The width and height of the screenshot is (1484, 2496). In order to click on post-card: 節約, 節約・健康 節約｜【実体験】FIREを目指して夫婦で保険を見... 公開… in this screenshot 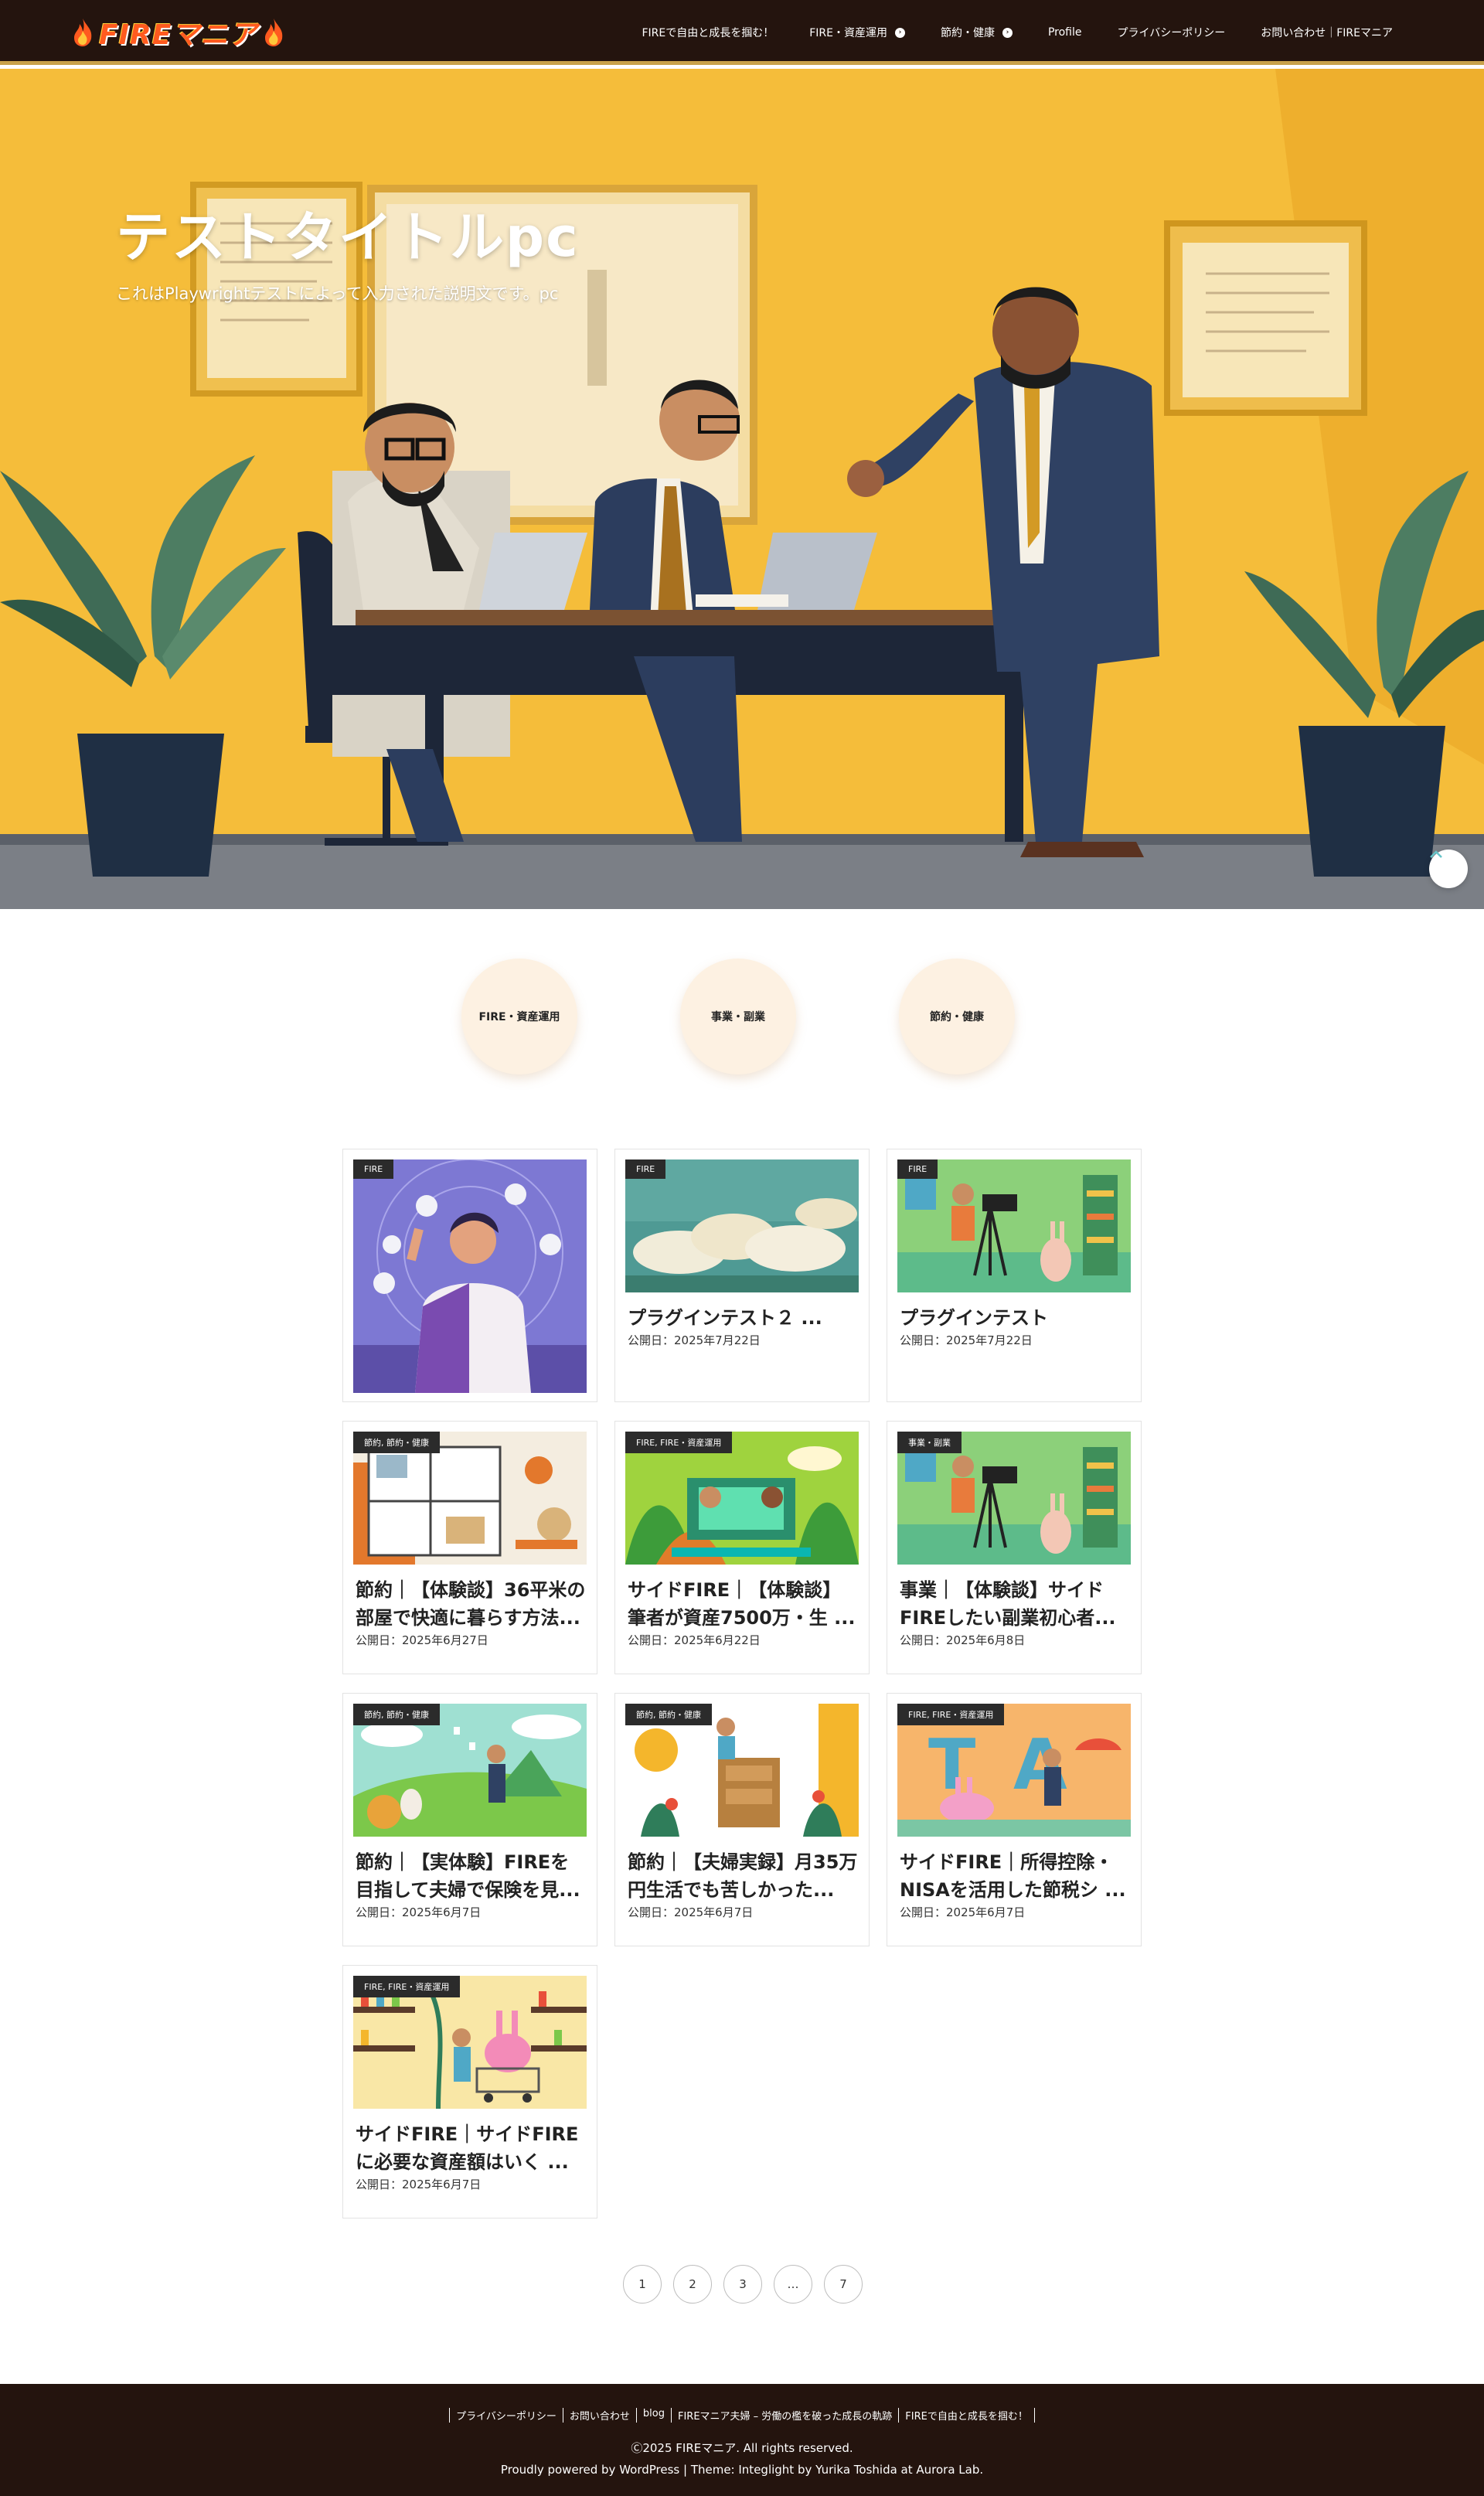, I will do `click(469, 1819)`.